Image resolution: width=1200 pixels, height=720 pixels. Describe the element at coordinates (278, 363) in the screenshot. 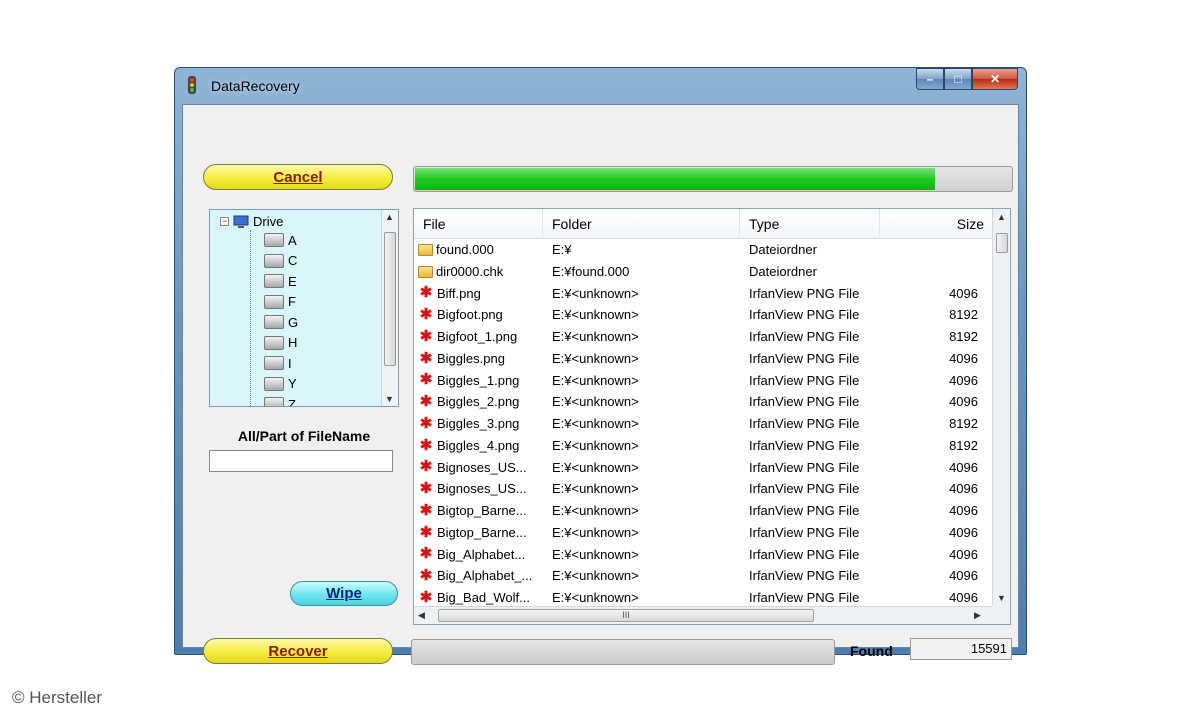

I see `tree-drive-i: I` at that location.